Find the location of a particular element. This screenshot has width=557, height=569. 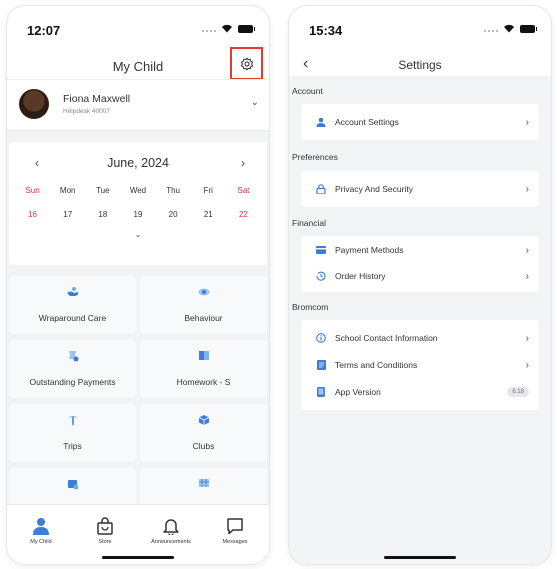

settings-gear-highlight is located at coordinates (246, 63).